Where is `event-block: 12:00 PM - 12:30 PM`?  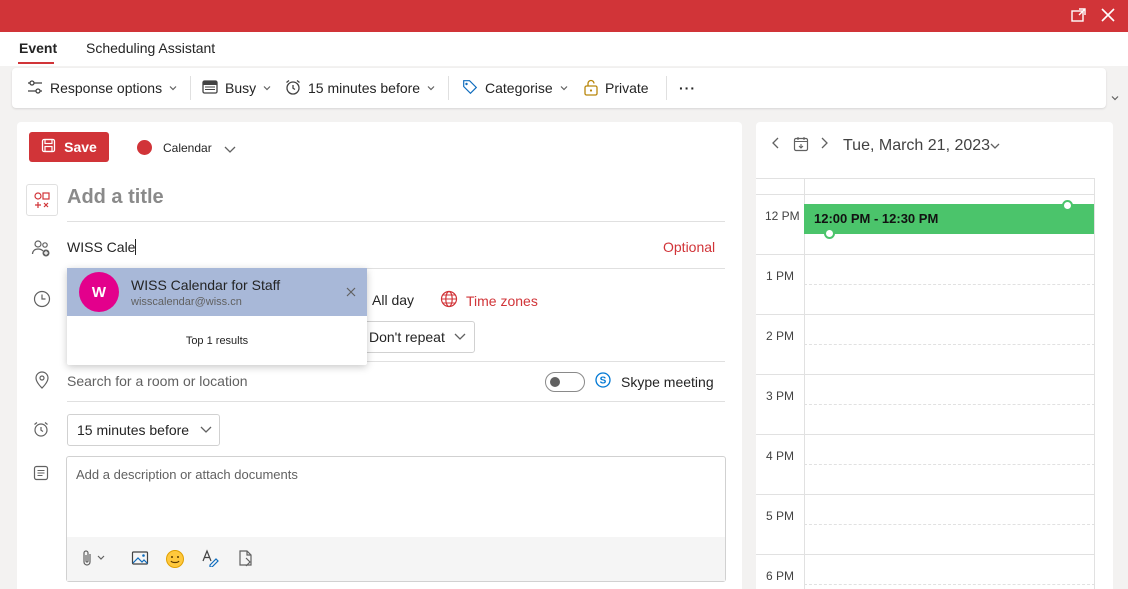 event-block: 12:00 PM - 12:30 PM is located at coordinates (949, 219).